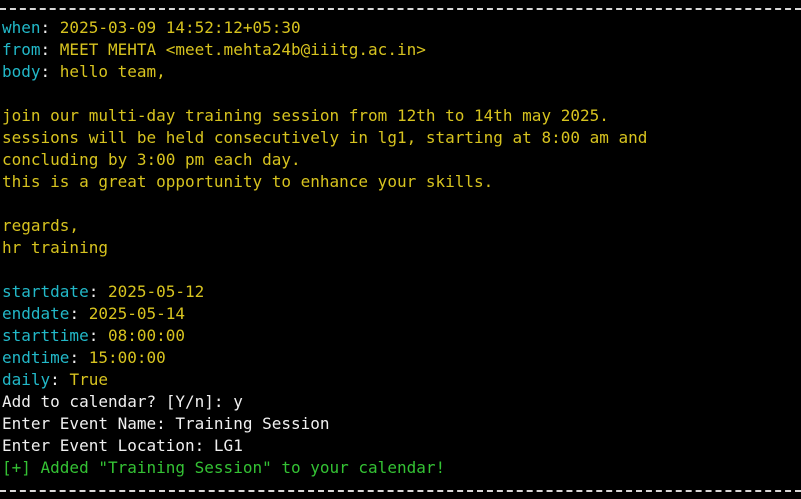  What do you see at coordinates (21, 71) in the screenshot?
I see `body-key: body` at bounding box center [21, 71].